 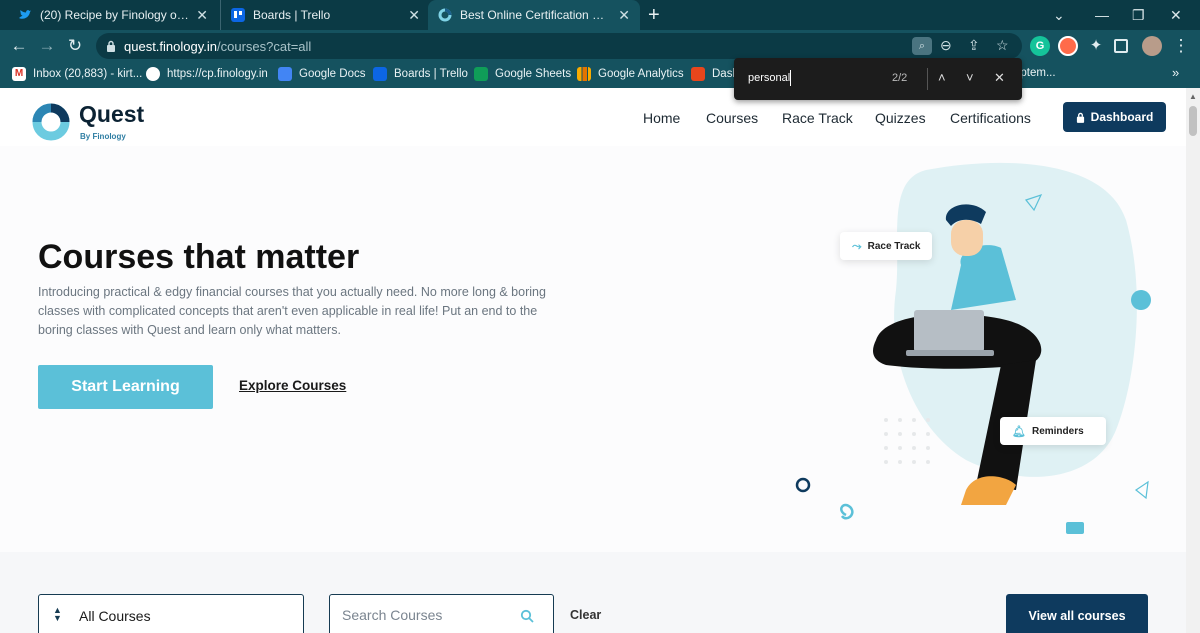 What do you see at coordinates (75, 46) in the screenshot?
I see `reload-icon: ↻` at bounding box center [75, 46].